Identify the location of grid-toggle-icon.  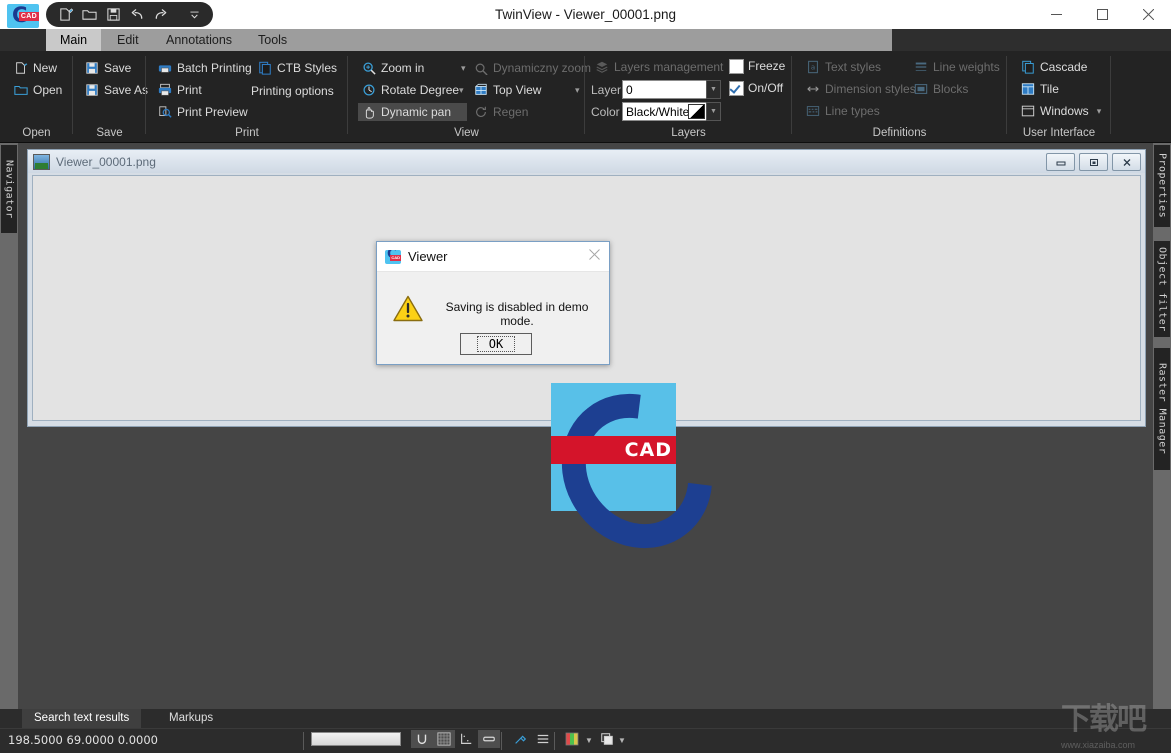
(444, 739).